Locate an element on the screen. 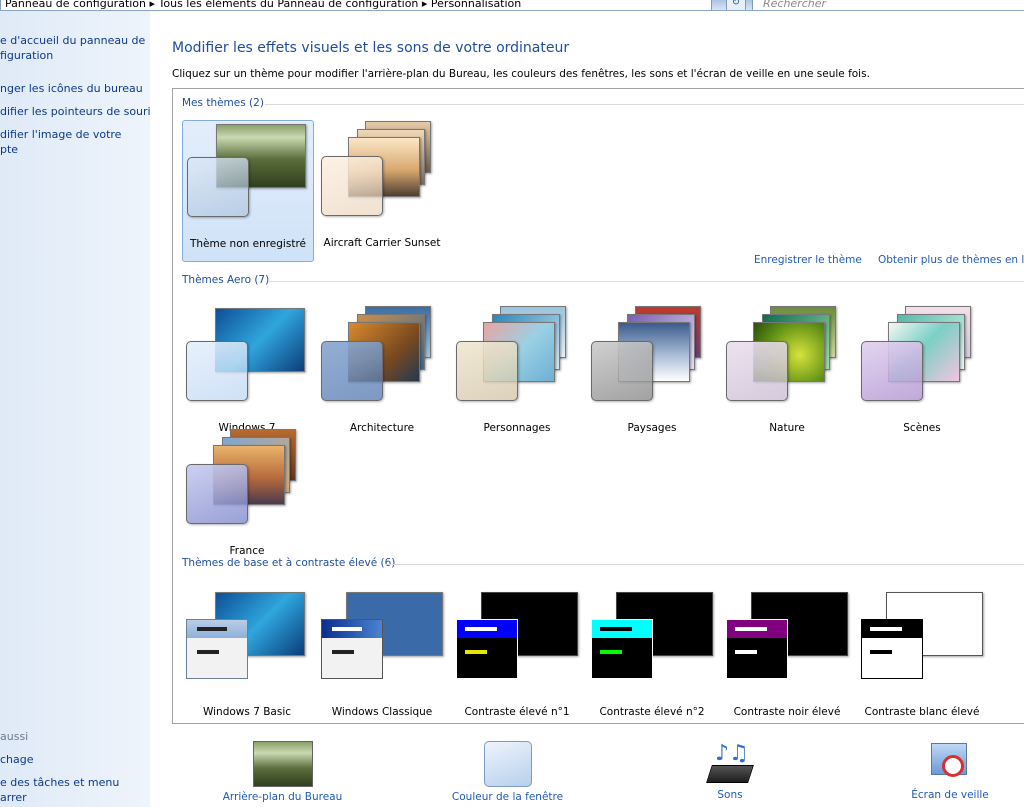 The image size is (1024, 807). search-input: Rechercher is located at coordinates (888, 5).